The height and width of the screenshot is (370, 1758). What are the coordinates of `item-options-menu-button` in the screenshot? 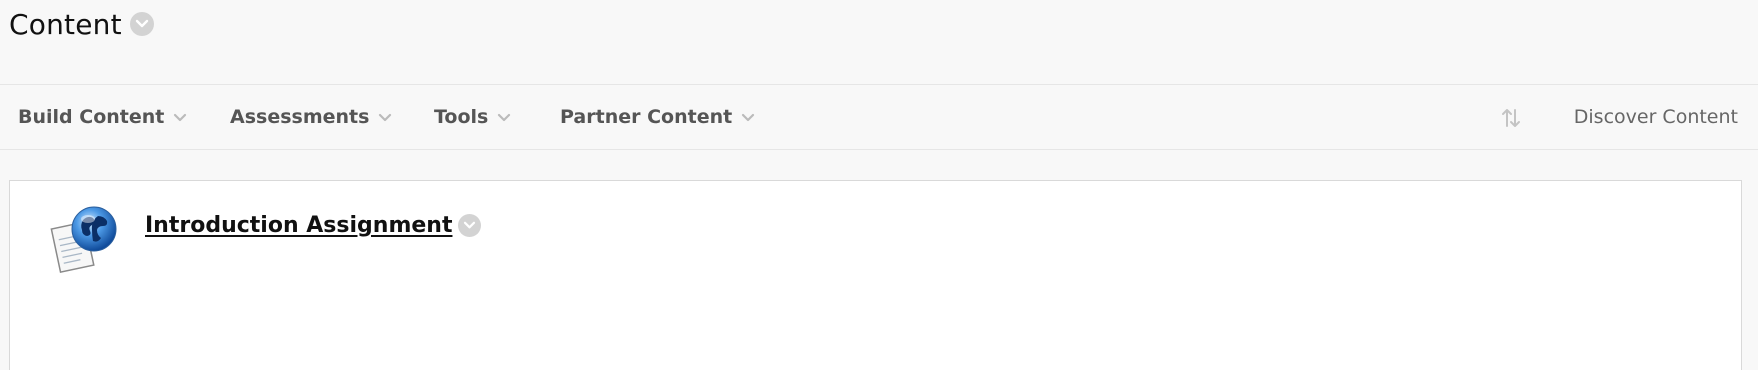 It's located at (470, 225).